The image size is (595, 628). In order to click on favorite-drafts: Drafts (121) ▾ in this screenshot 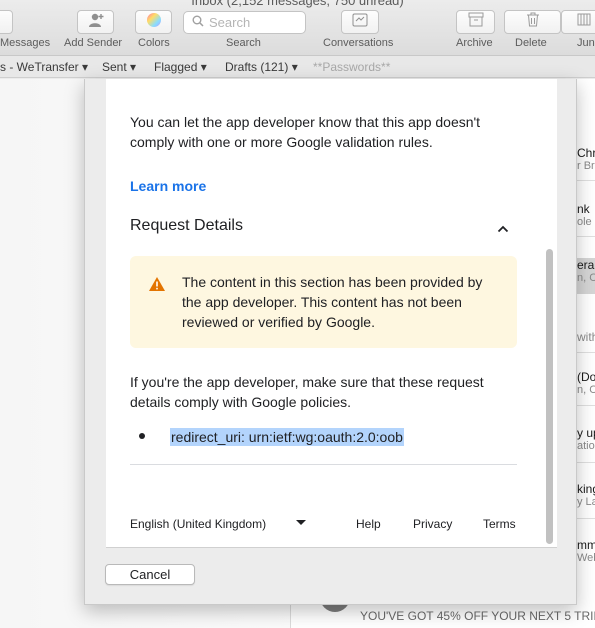, I will do `click(261, 67)`.